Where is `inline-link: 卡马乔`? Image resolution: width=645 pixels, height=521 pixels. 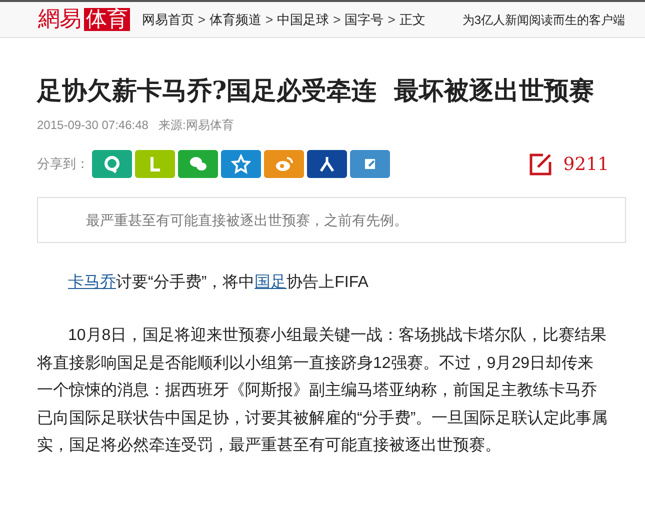
inline-link: 卡马乔 is located at coordinates (92, 282).